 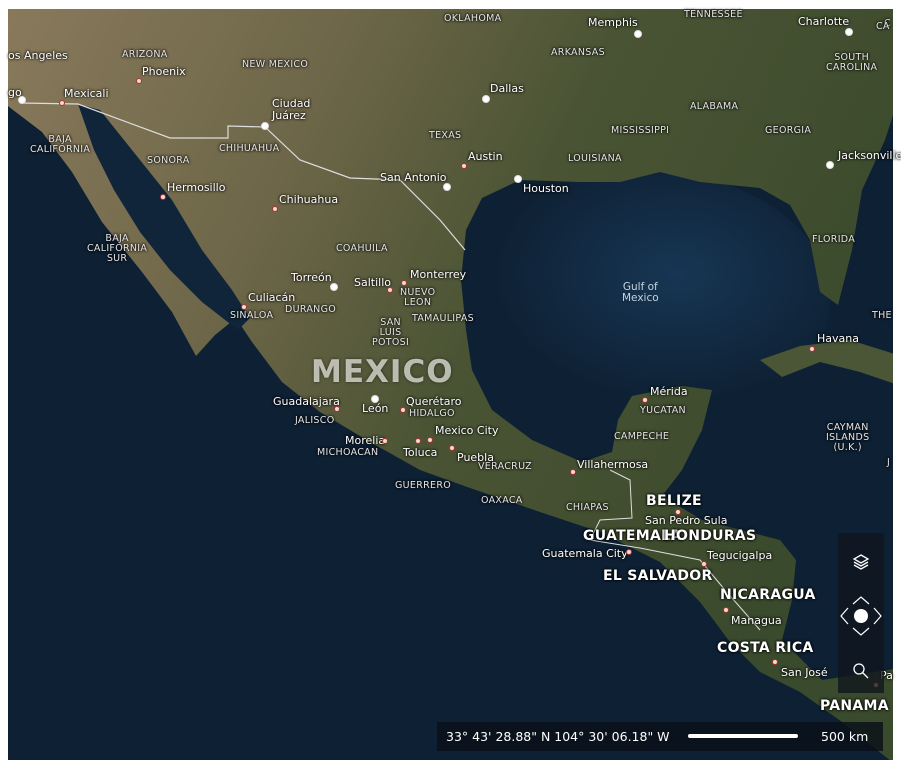 I want to click on city-label: Jacksonville, so click(x=869, y=155).